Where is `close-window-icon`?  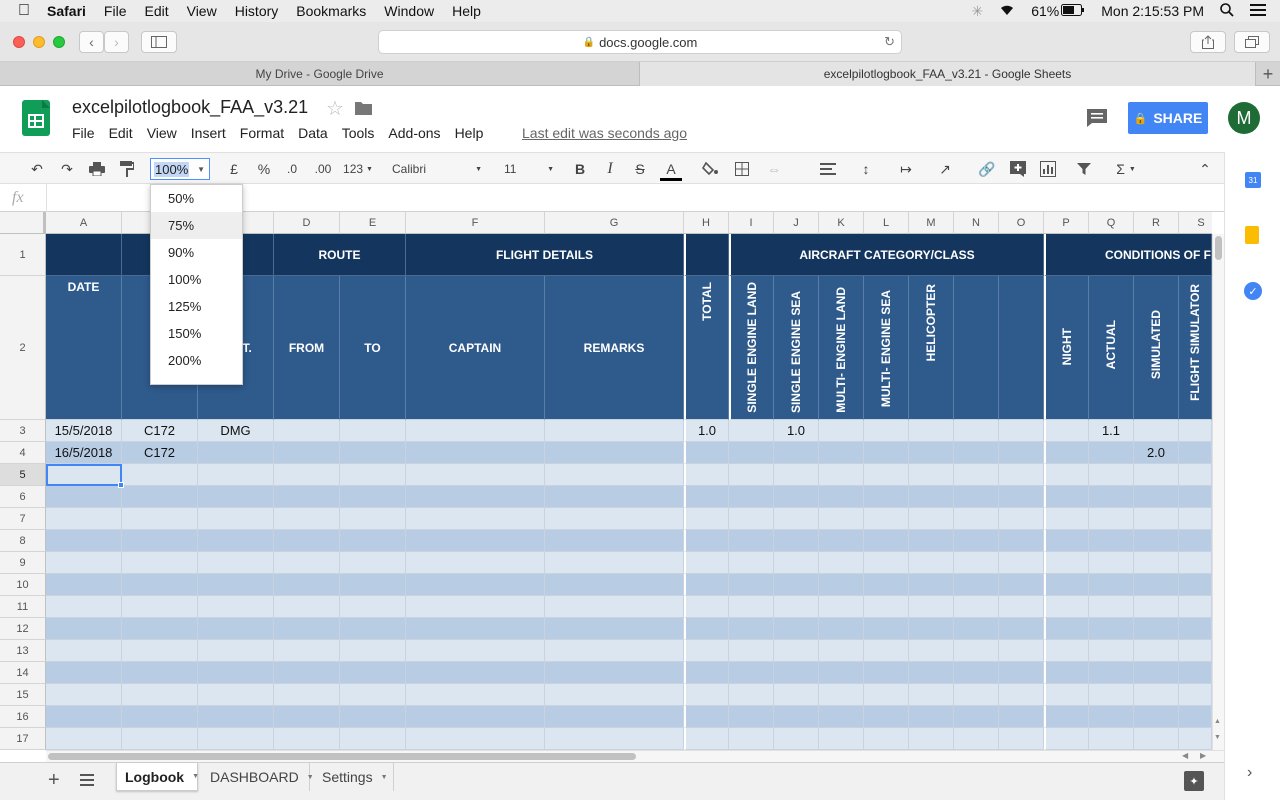
close-window-icon is located at coordinates (19, 42).